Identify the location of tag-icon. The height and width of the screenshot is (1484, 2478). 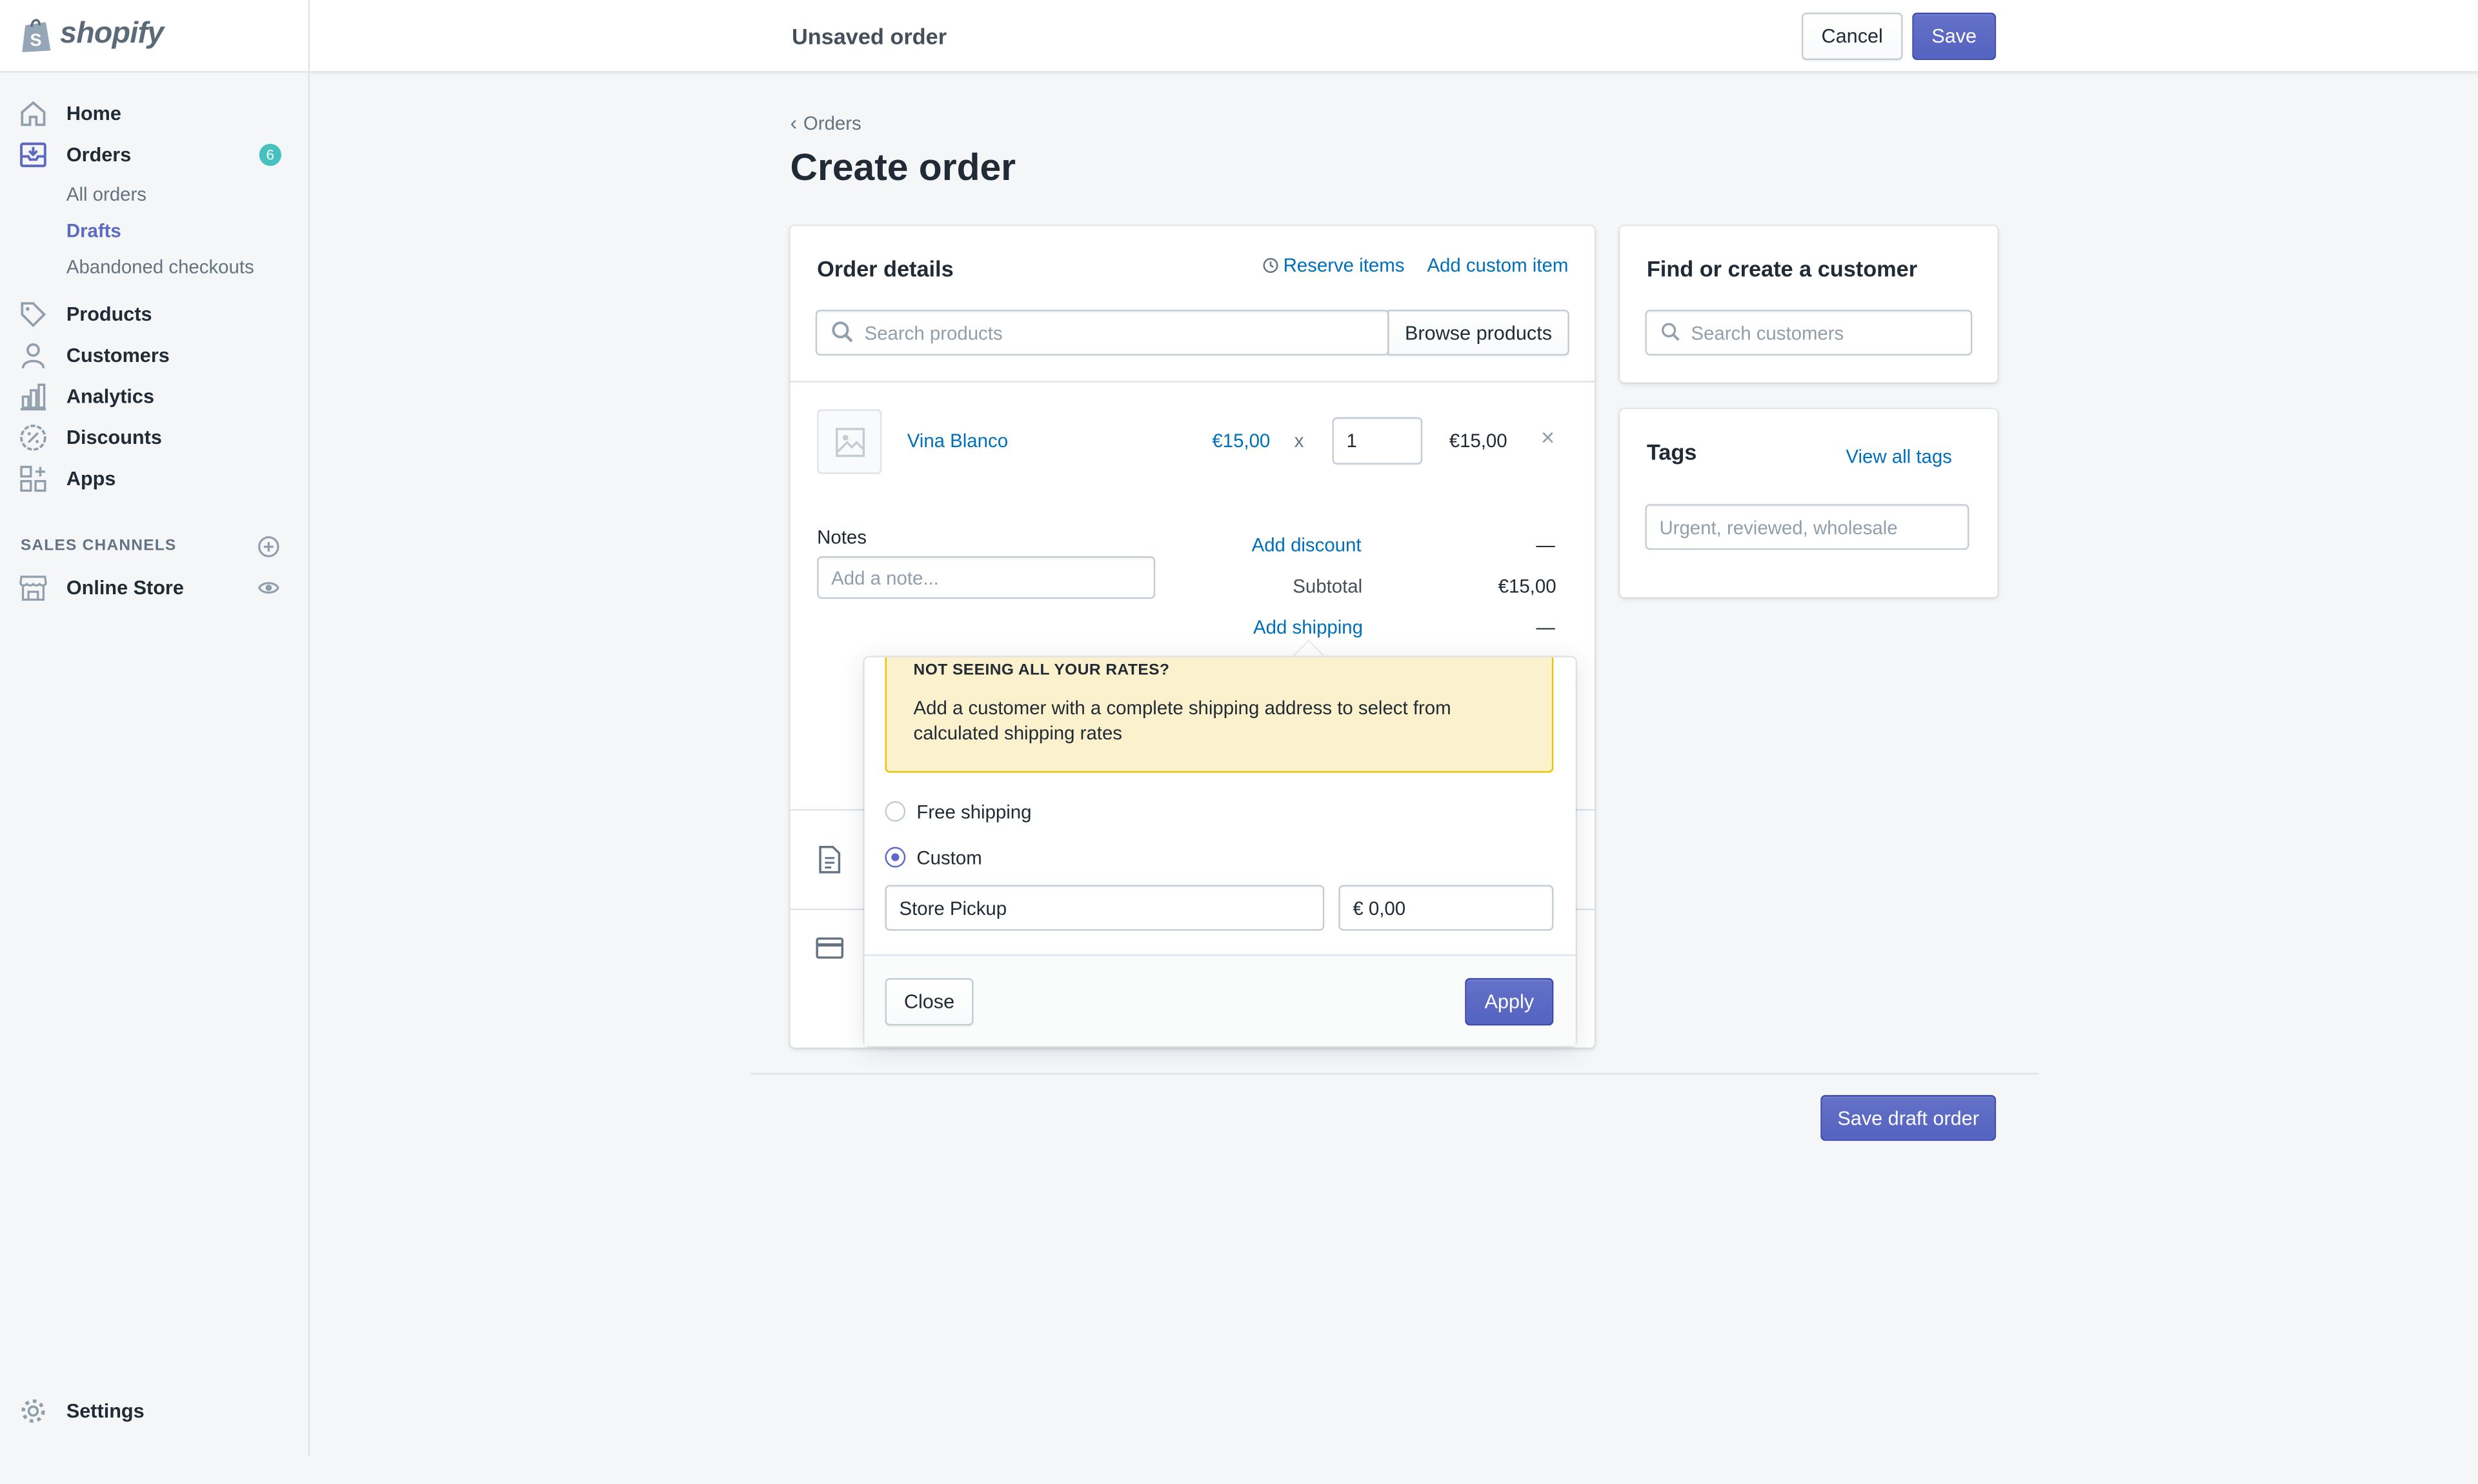
(33, 315).